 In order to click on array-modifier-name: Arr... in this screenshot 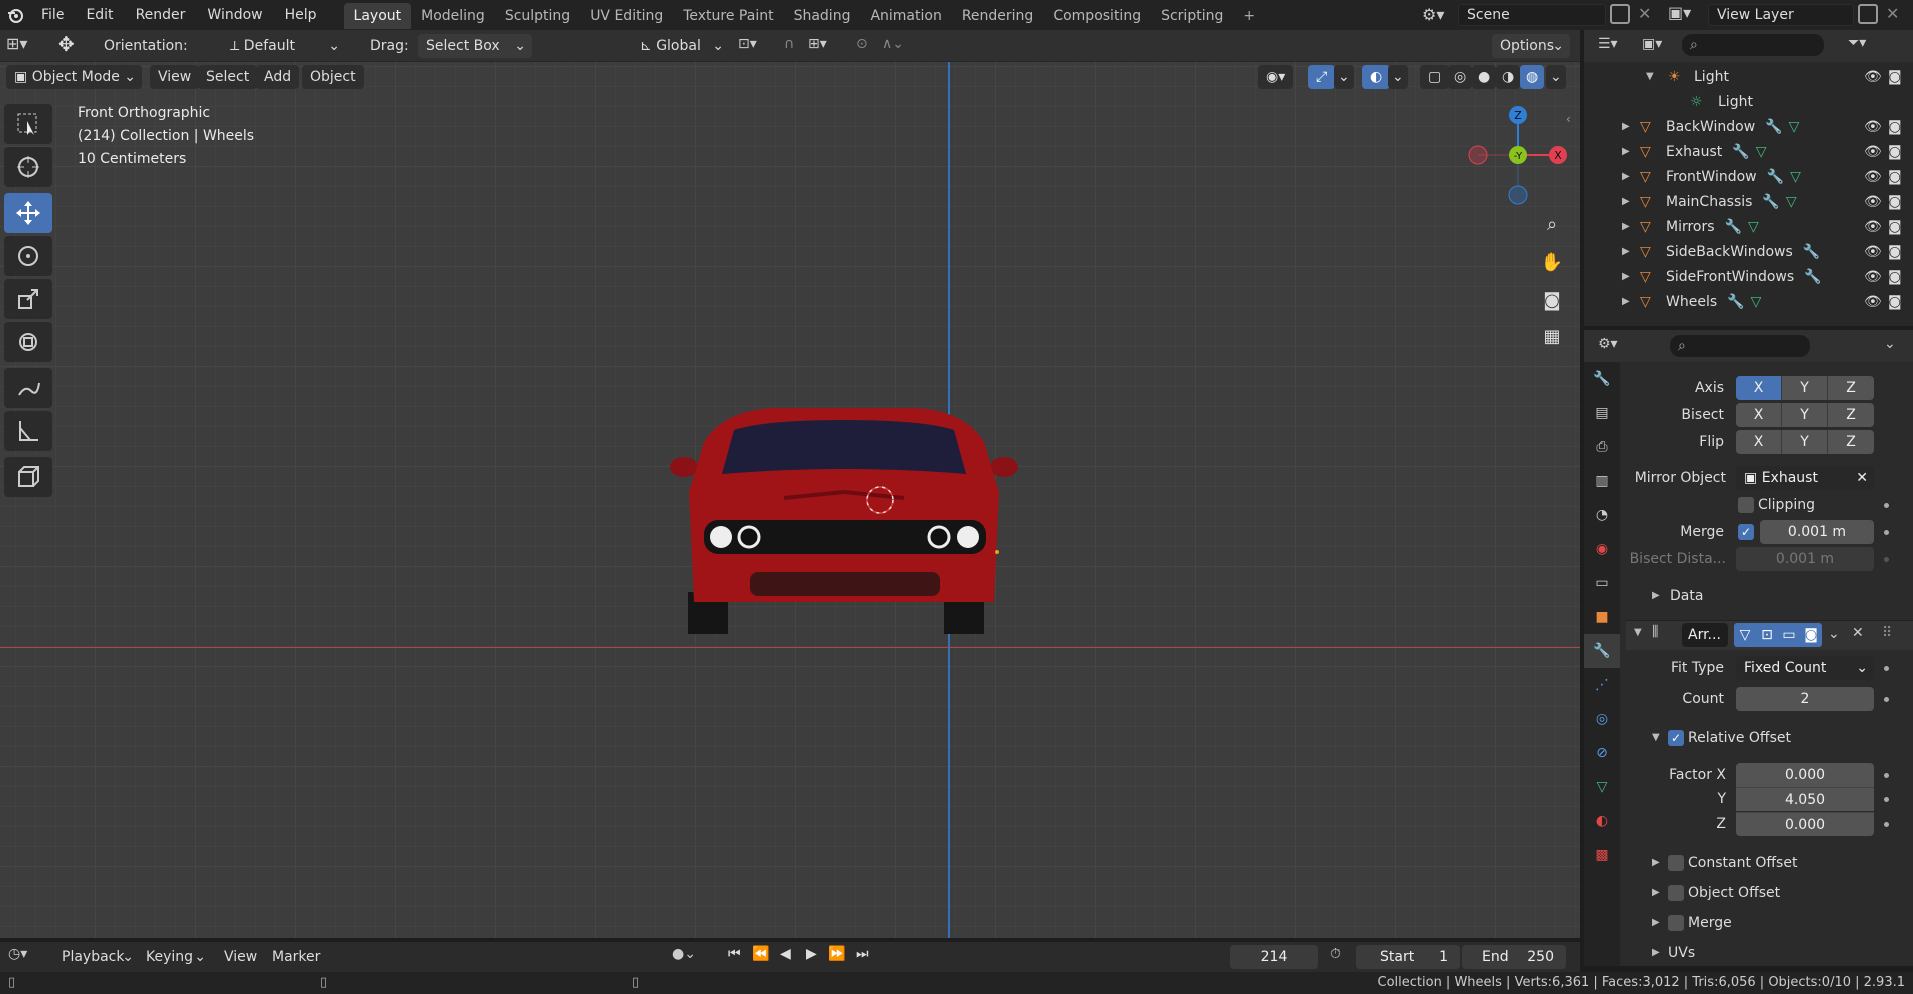, I will do `click(1705, 635)`.